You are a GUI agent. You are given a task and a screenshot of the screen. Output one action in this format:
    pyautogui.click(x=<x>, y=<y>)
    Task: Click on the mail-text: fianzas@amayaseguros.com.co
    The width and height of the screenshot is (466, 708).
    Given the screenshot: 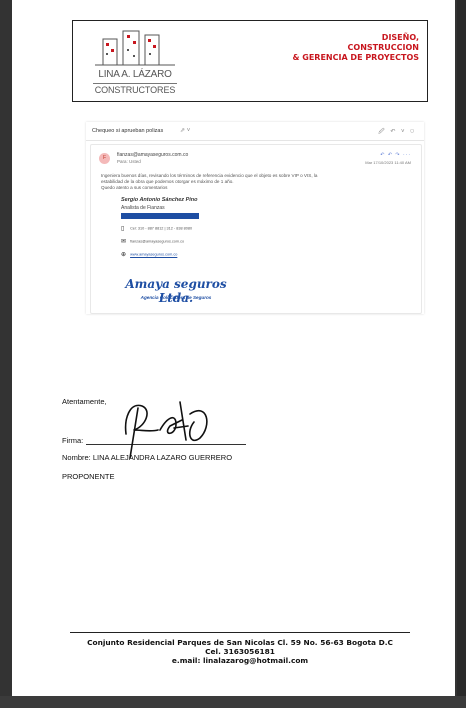 What is the action you would take?
    pyautogui.click(x=157, y=241)
    